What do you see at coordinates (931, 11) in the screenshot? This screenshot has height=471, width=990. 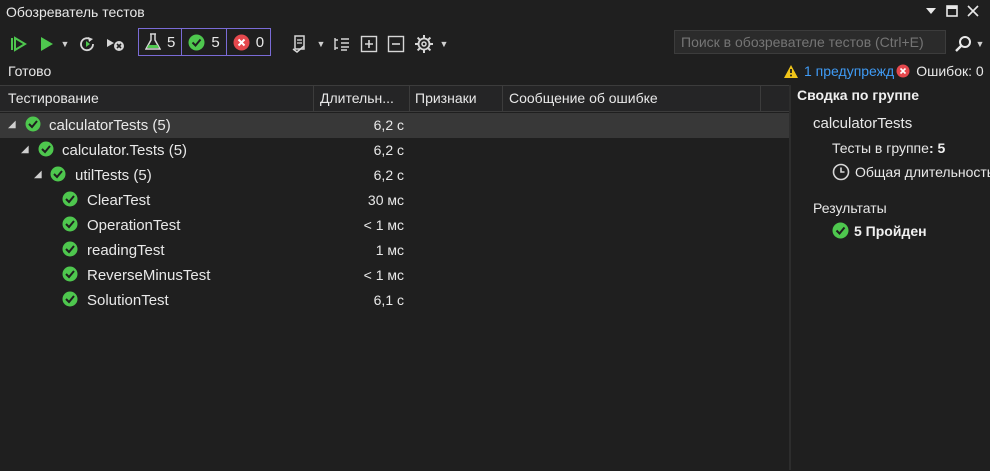 I see `dropdown-icon` at bounding box center [931, 11].